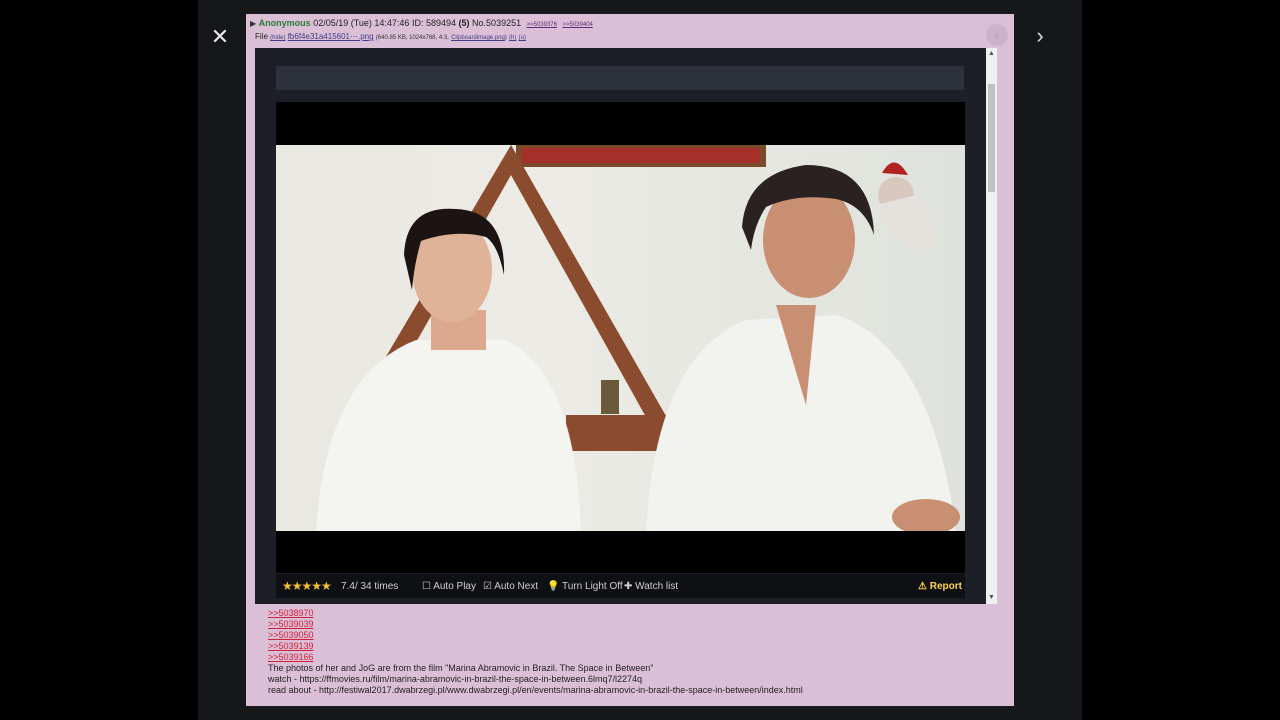 The width and height of the screenshot is (1280, 720). I want to click on file-label: File, so click(261, 36).